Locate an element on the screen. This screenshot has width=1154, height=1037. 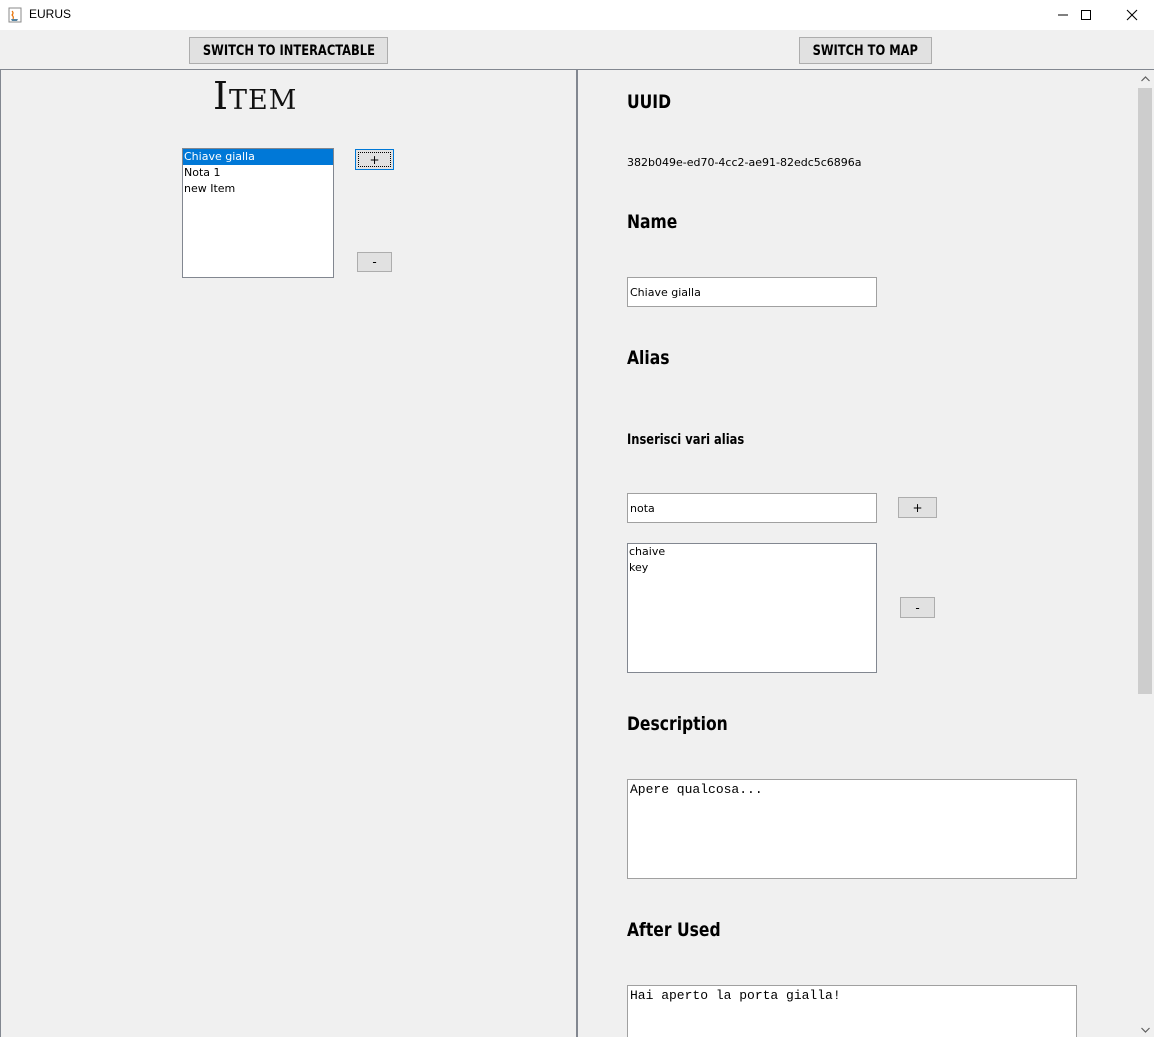
vertical-scrollbar is located at coordinates (1145, 553).